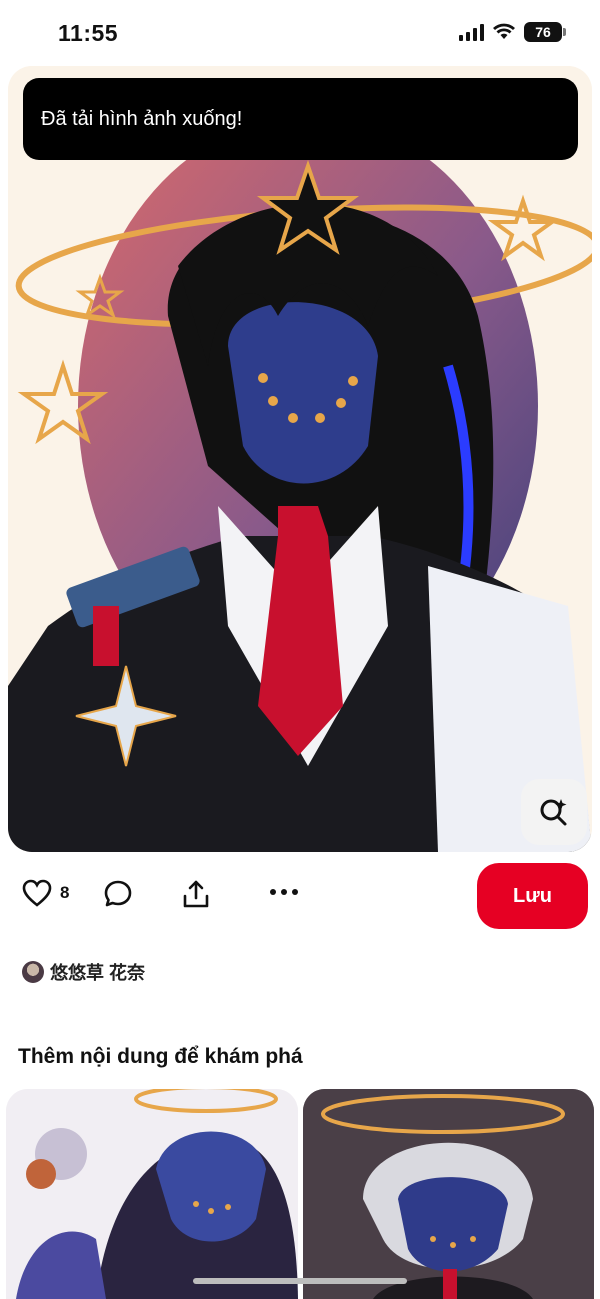  What do you see at coordinates (300, 897) in the screenshot?
I see `pin-action-bar: 8 Lưu` at bounding box center [300, 897].